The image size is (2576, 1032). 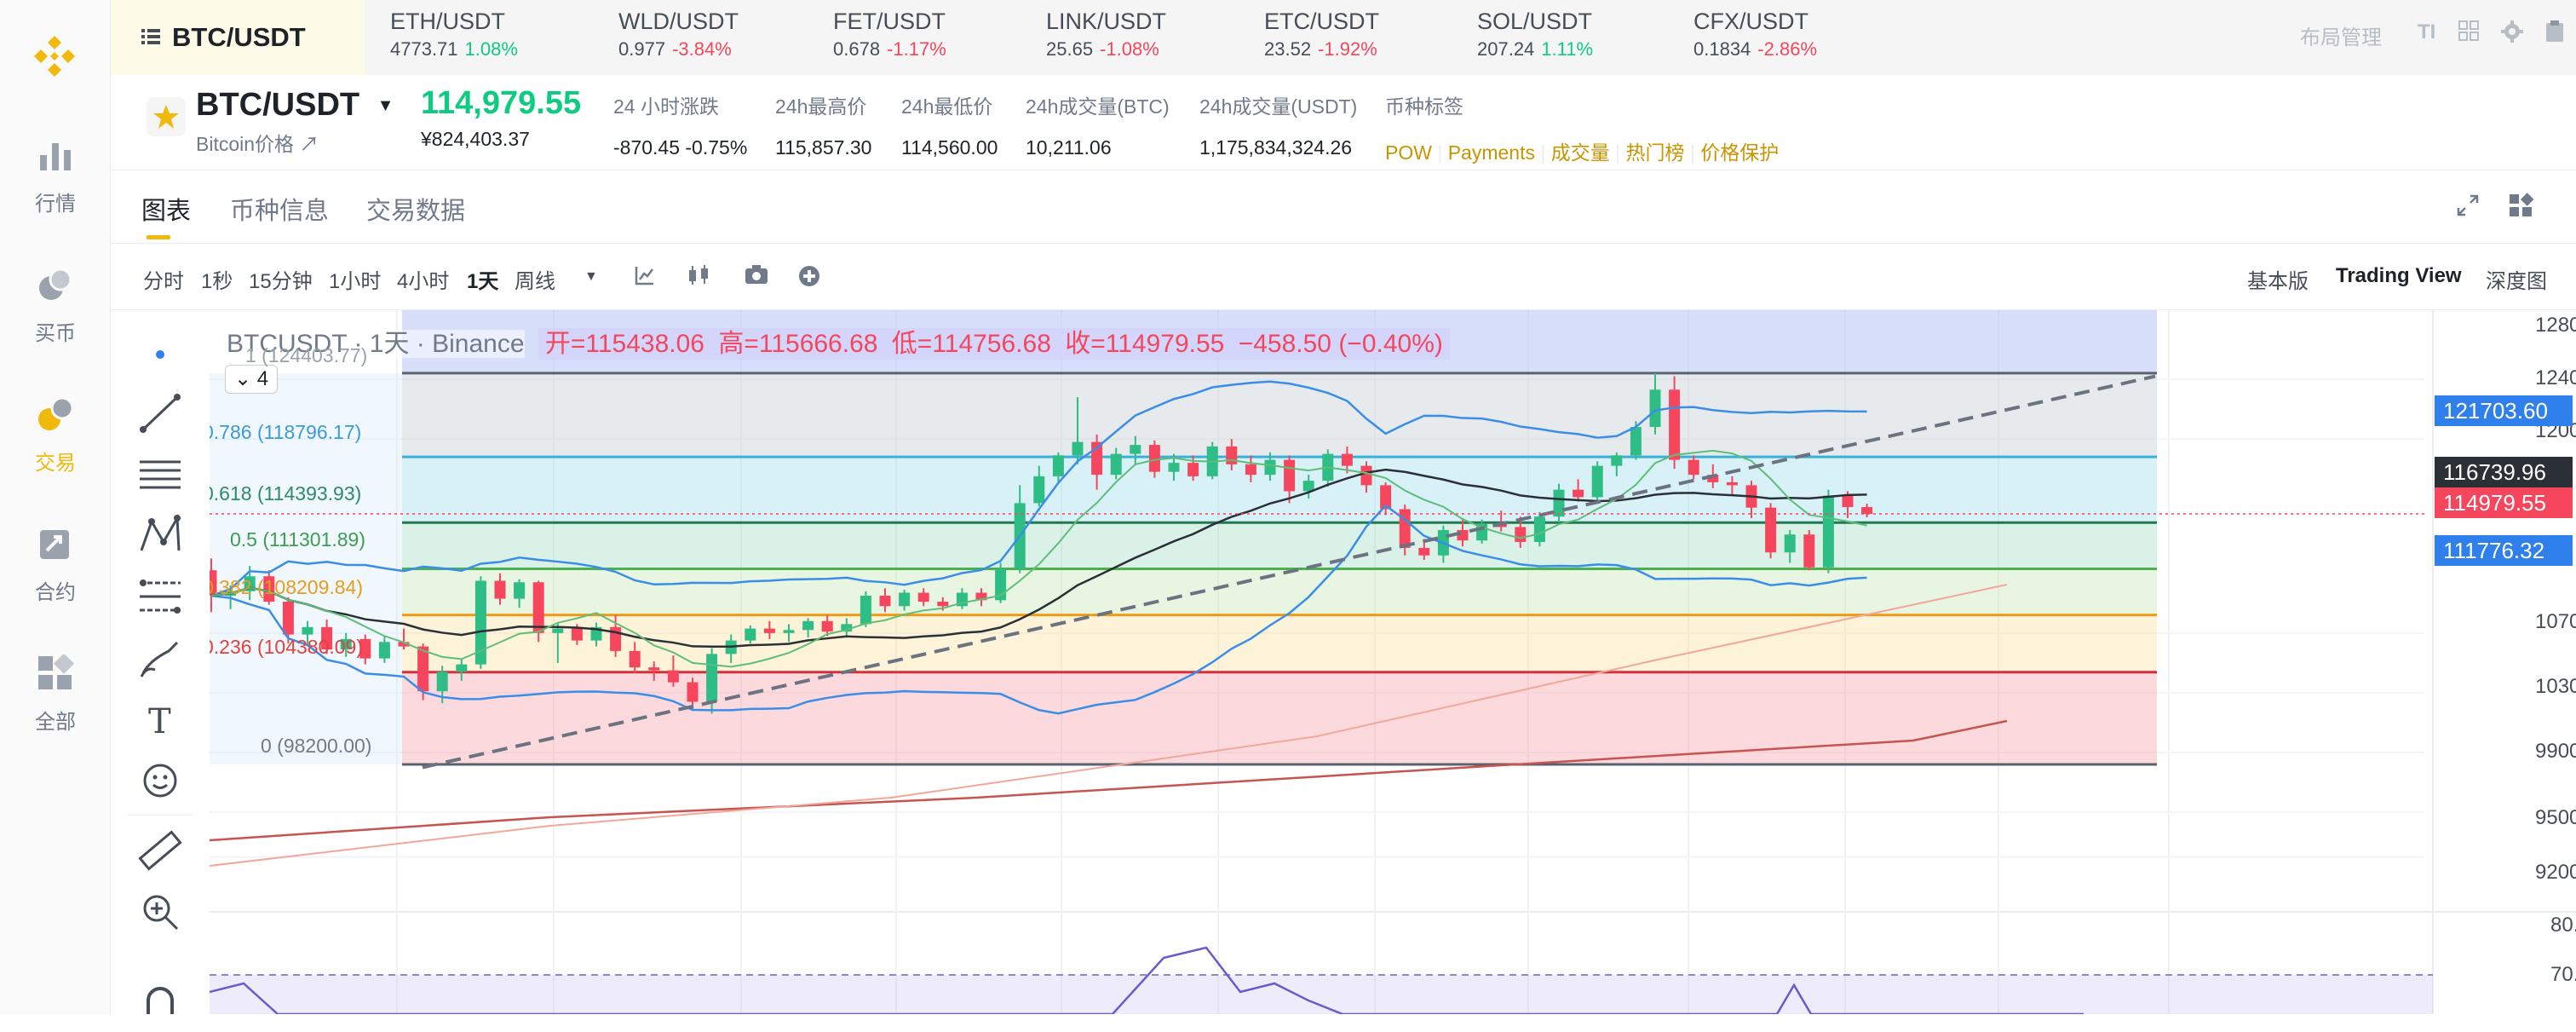 I want to click on ticker-price: 0.1834, so click(x=1722, y=49).